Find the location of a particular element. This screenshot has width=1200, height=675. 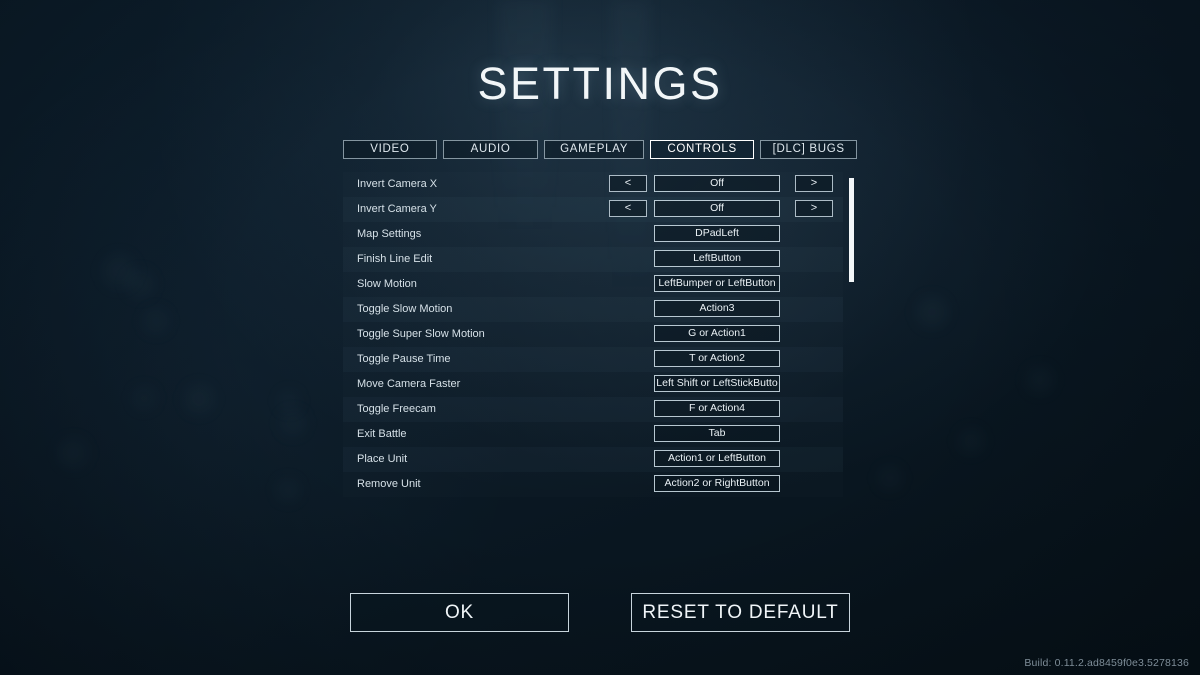

settings-row-value: Action3 is located at coordinates (717, 308).